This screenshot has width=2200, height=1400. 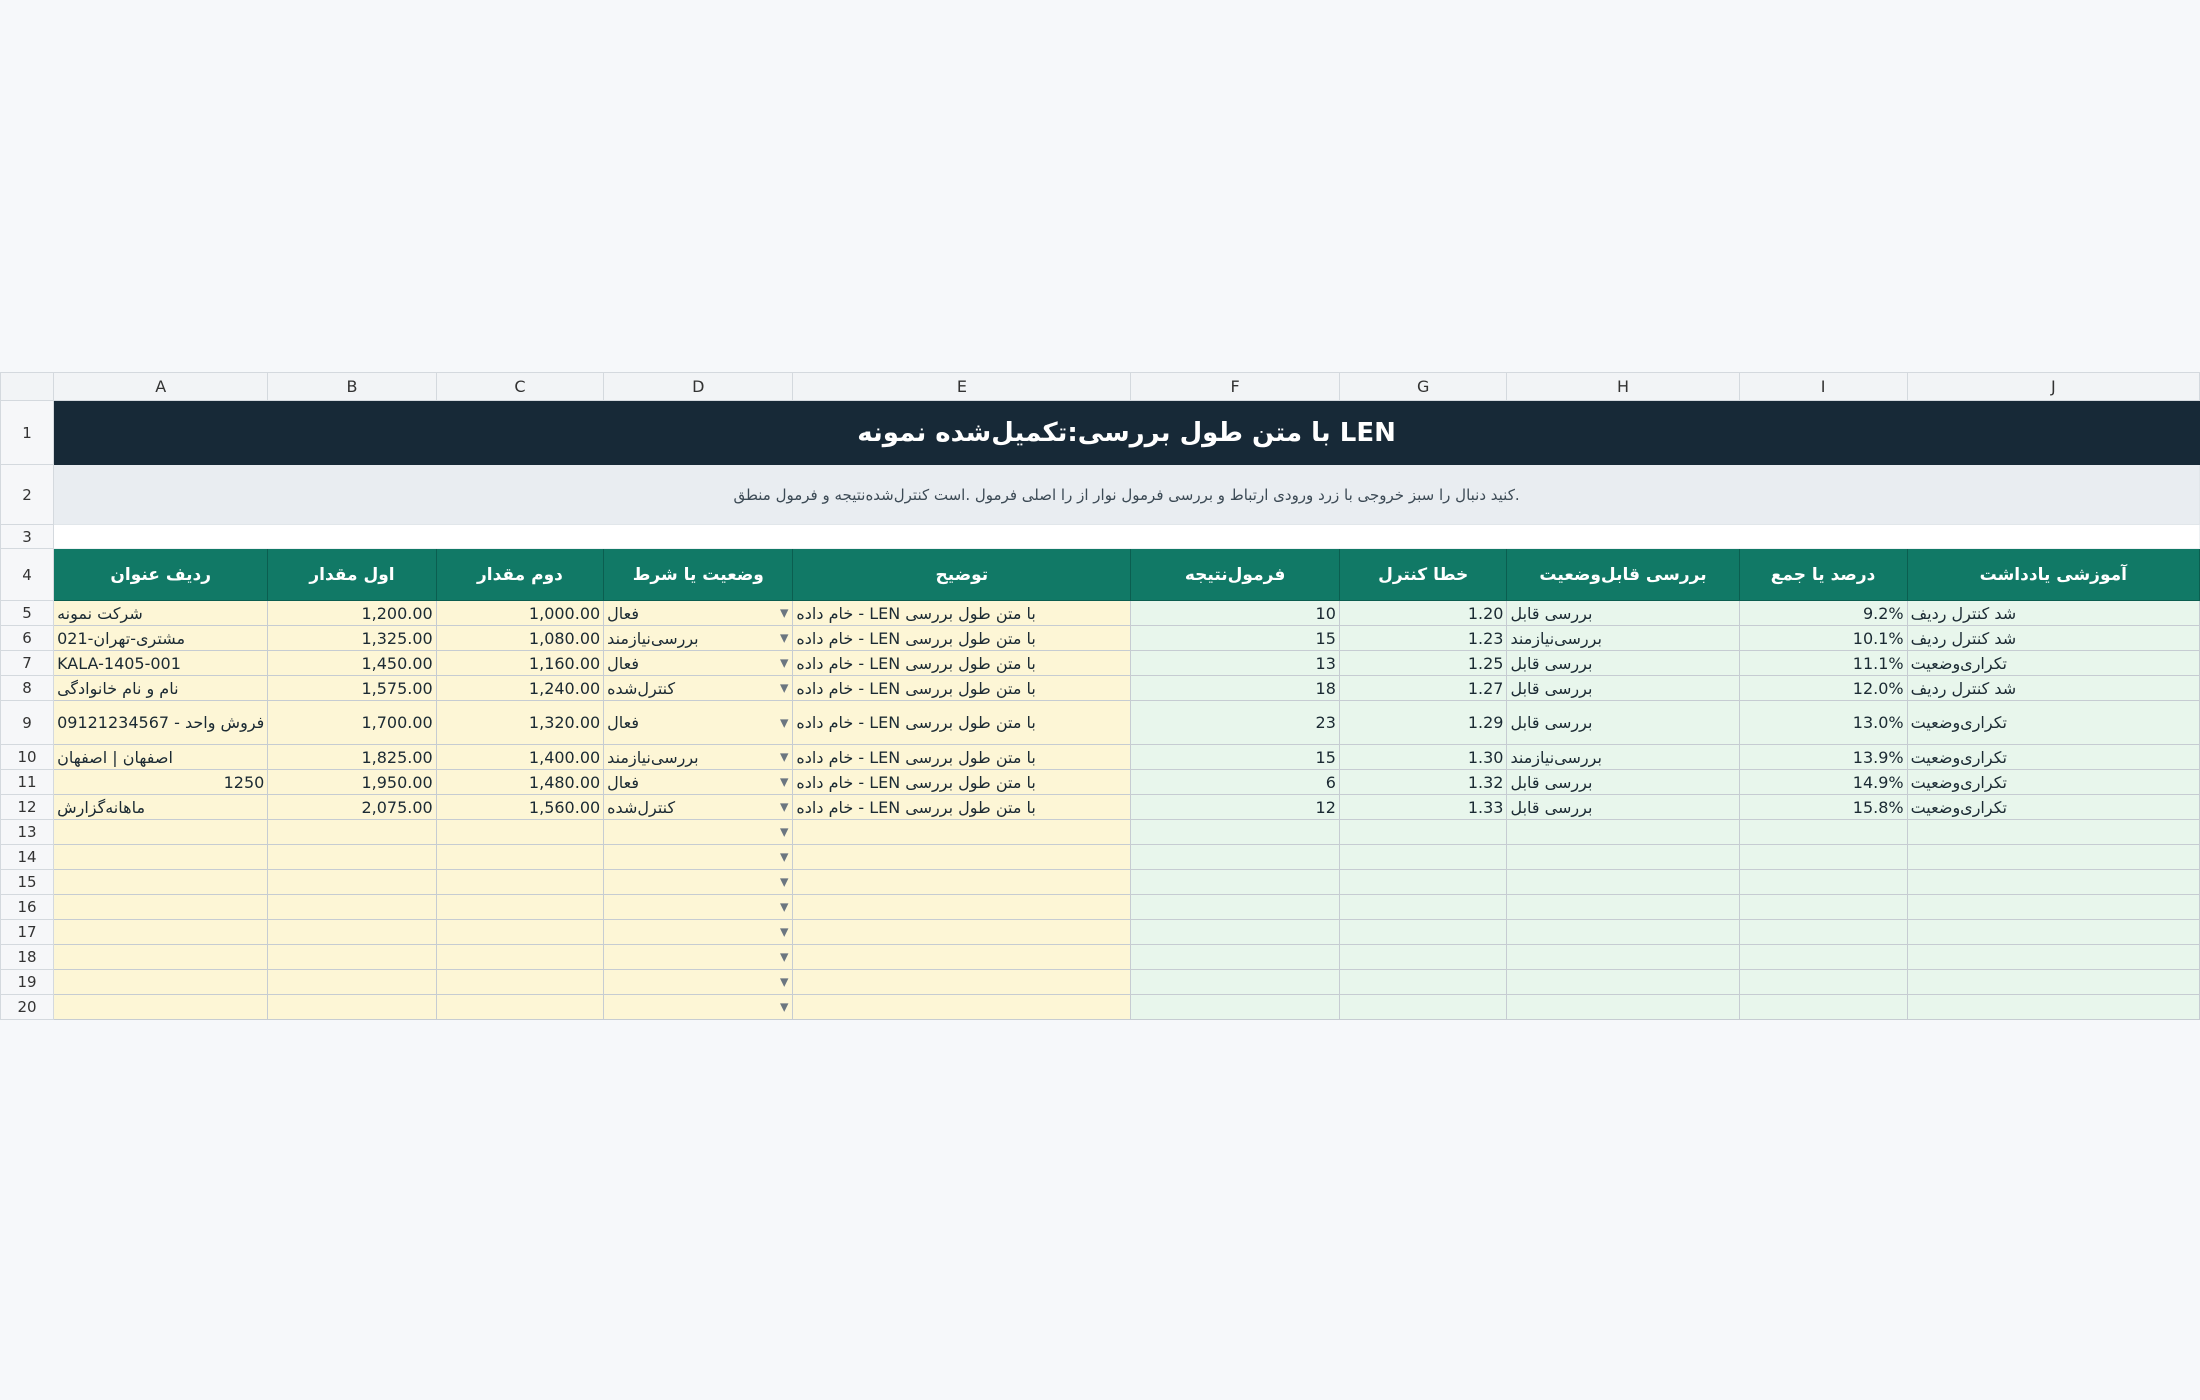 What do you see at coordinates (1235, 638) in the screenshot?
I see `formula-result-cell: 15` at bounding box center [1235, 638].